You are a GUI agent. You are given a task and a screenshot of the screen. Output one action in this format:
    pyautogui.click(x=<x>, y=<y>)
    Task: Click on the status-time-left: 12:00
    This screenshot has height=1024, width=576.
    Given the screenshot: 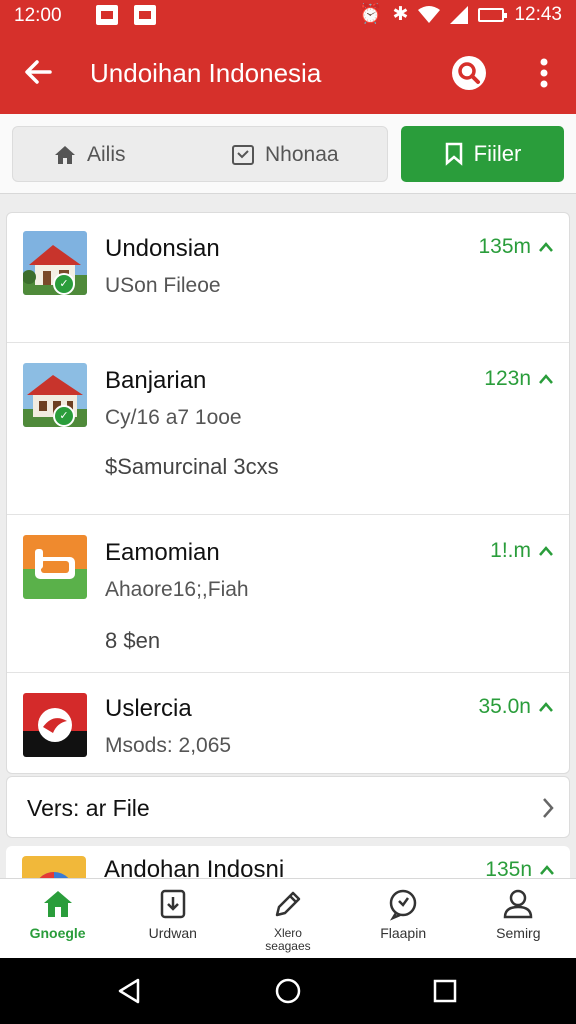 What is the action you would take?
    pyautogui.click(x=38, y=15)
    